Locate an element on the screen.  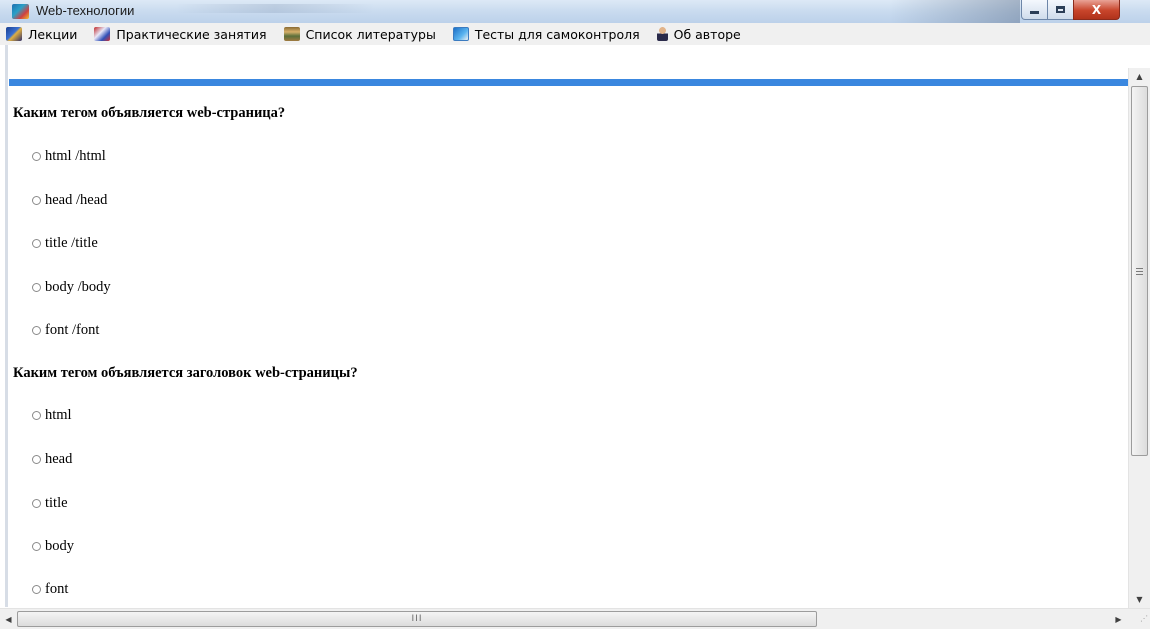
answer-option: body /body is located at coordinates (71, 287).